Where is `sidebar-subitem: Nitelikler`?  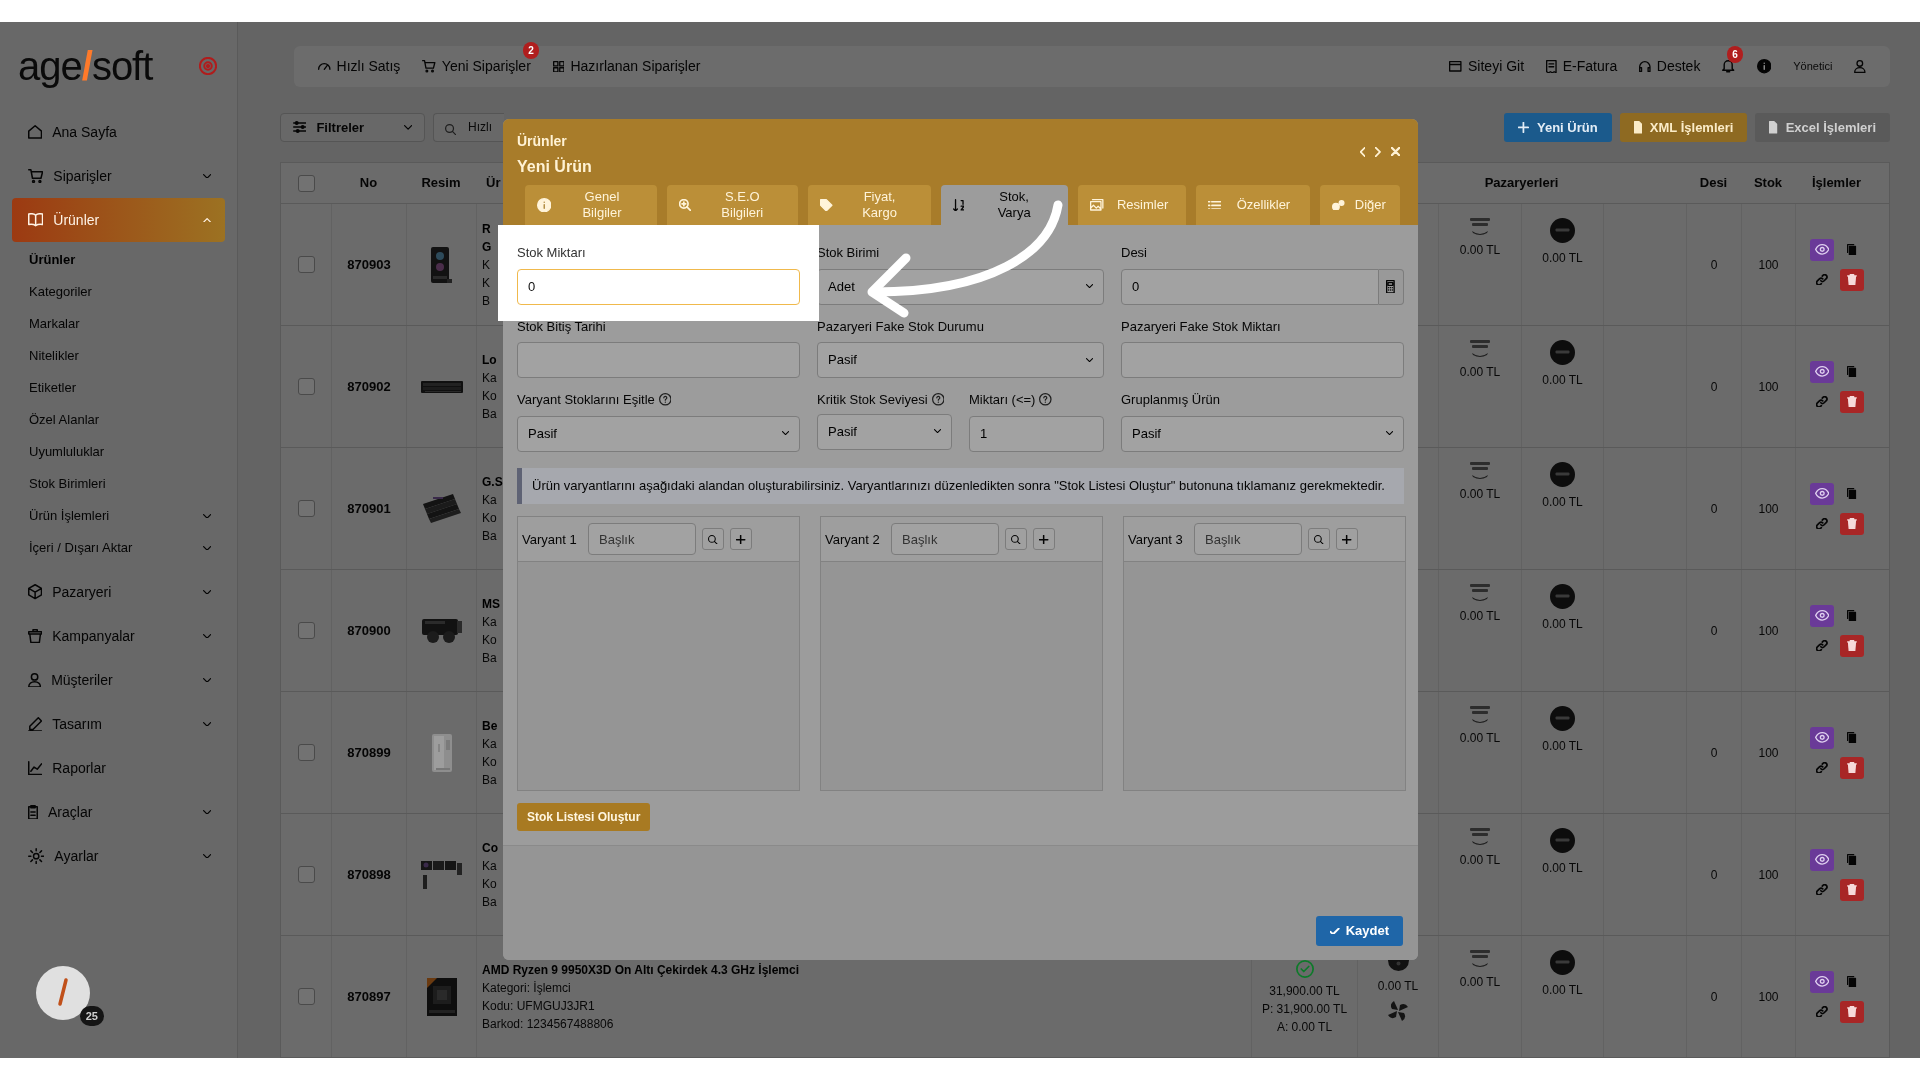
sidebar-subitem: Nitelikler is located at coordinates (118, 356).